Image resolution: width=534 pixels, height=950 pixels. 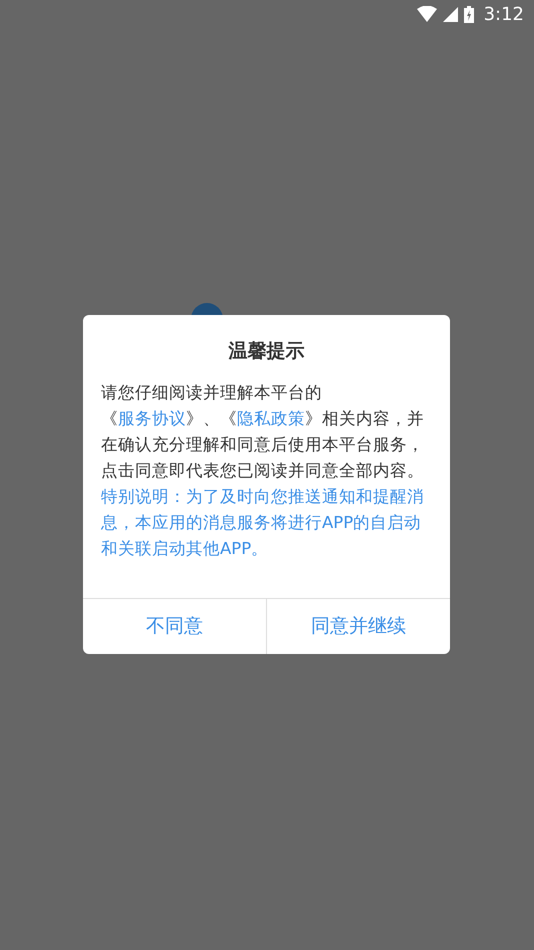 What do you see at coordinates (174, 626) in the screenshot?
I see `disagree-button: 不同意` at bounding box center [174, 626].